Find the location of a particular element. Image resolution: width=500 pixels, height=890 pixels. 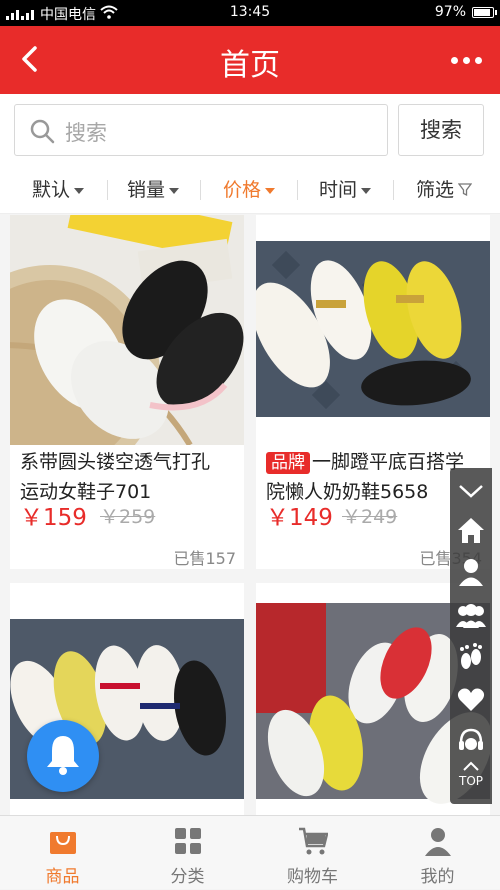

search-row: 搜索 搜索 is located at coordinates (250, 130).